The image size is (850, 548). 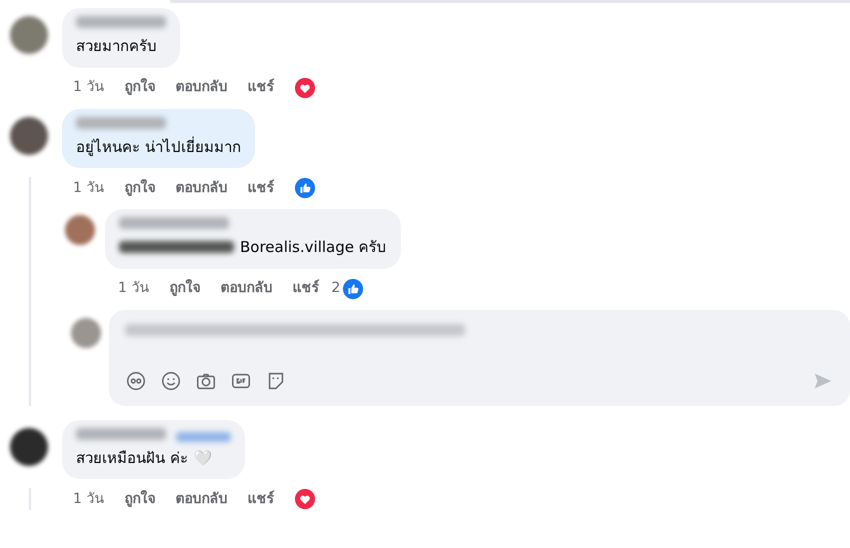 I want to click on comment-text: อยู่ไหนคะ น่าไปเยี่ยมมาก, so click(x=158, y=147).